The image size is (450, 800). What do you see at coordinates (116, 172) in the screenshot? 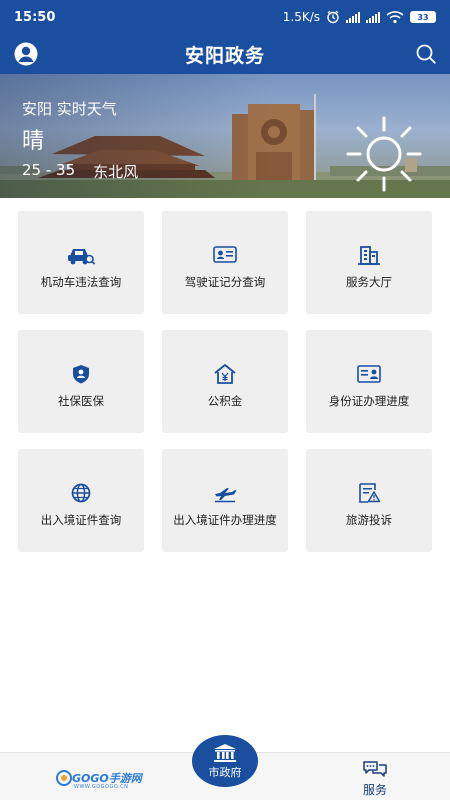
I see `weather-wind: 东北风` at bounding box center [116, 172].